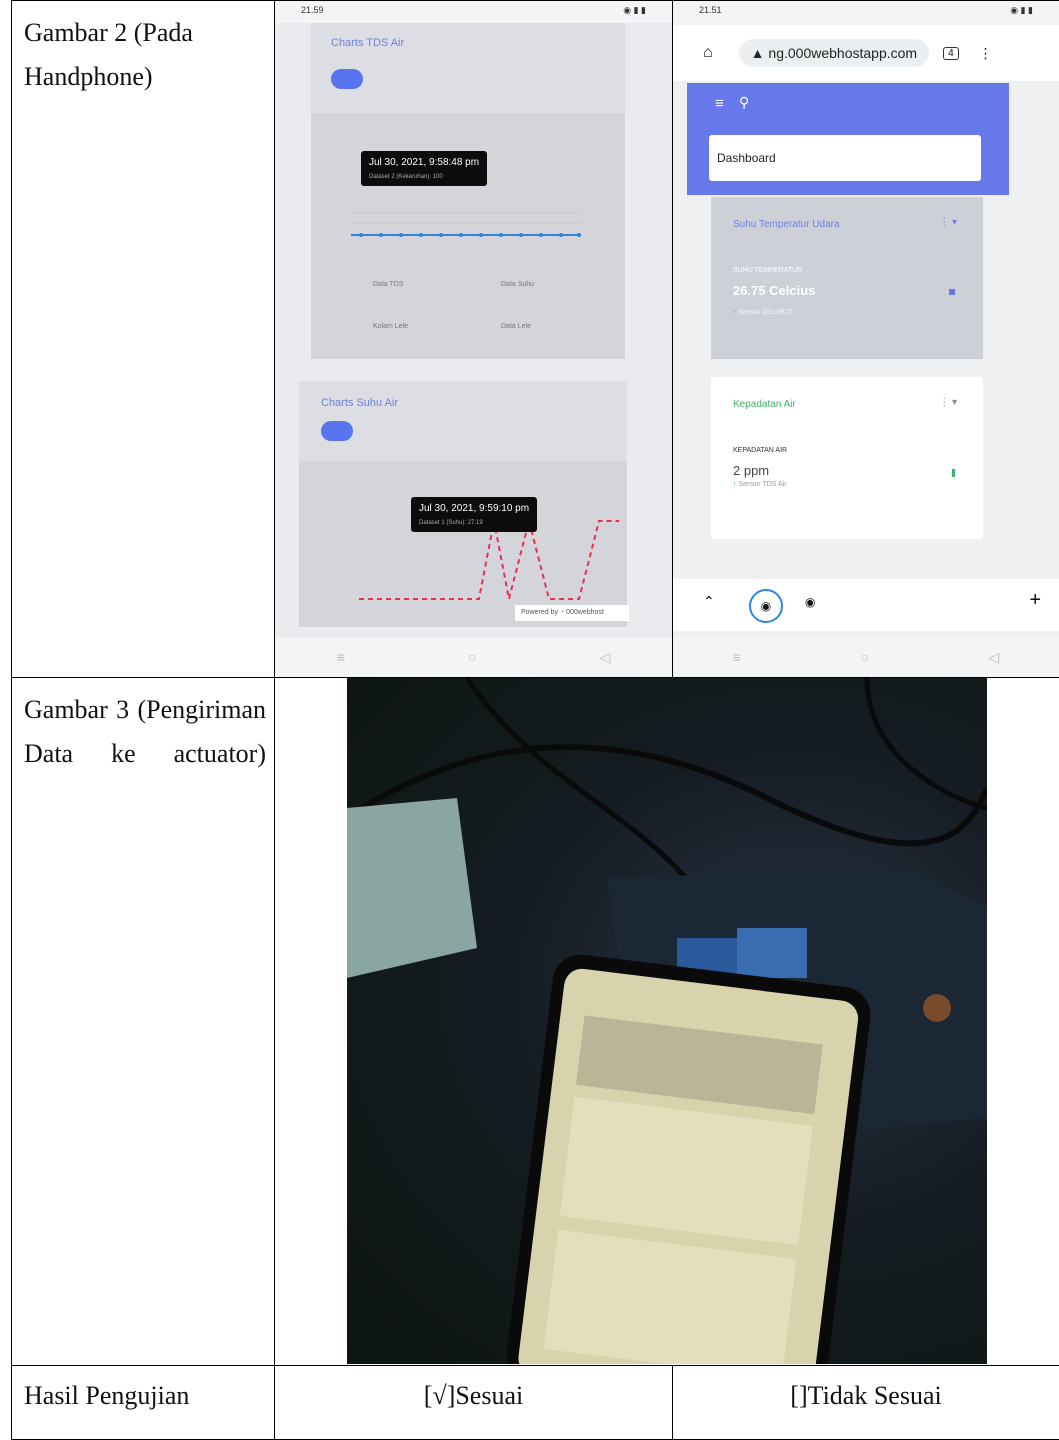 The width and height of the screenshot is (1059, 1440). I want to click on gambar-2-label-cell: Gambar 2 (Pada Handphone), so click(143, 339).